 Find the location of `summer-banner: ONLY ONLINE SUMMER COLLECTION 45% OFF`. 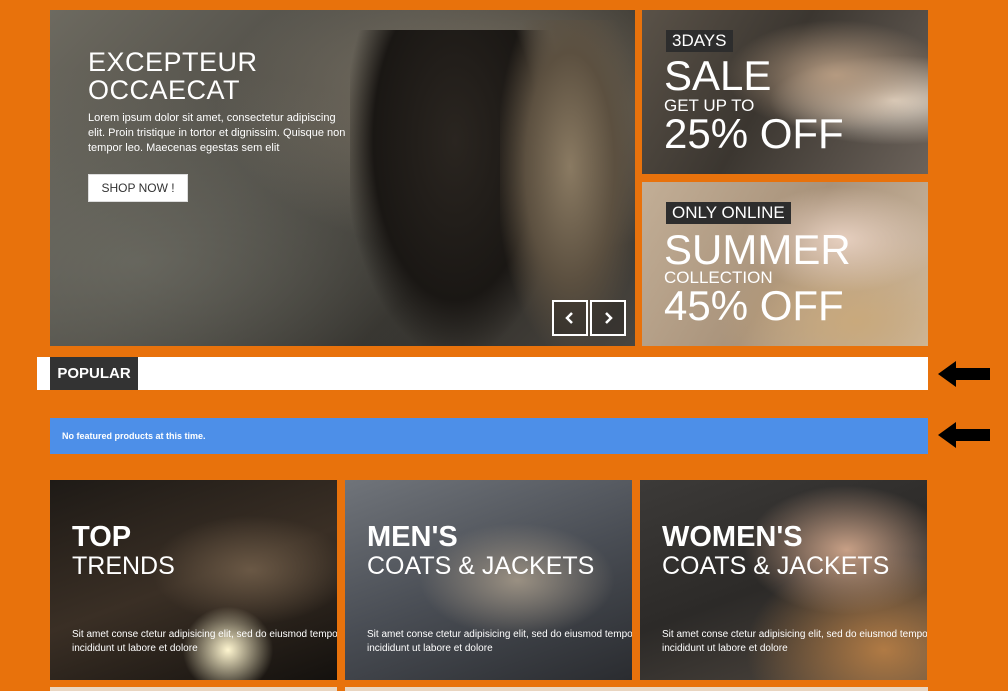

summer-banner: ONLY ONLINE SUMMER COLLECTION 45% OFF is located at coordinates (785, 264).